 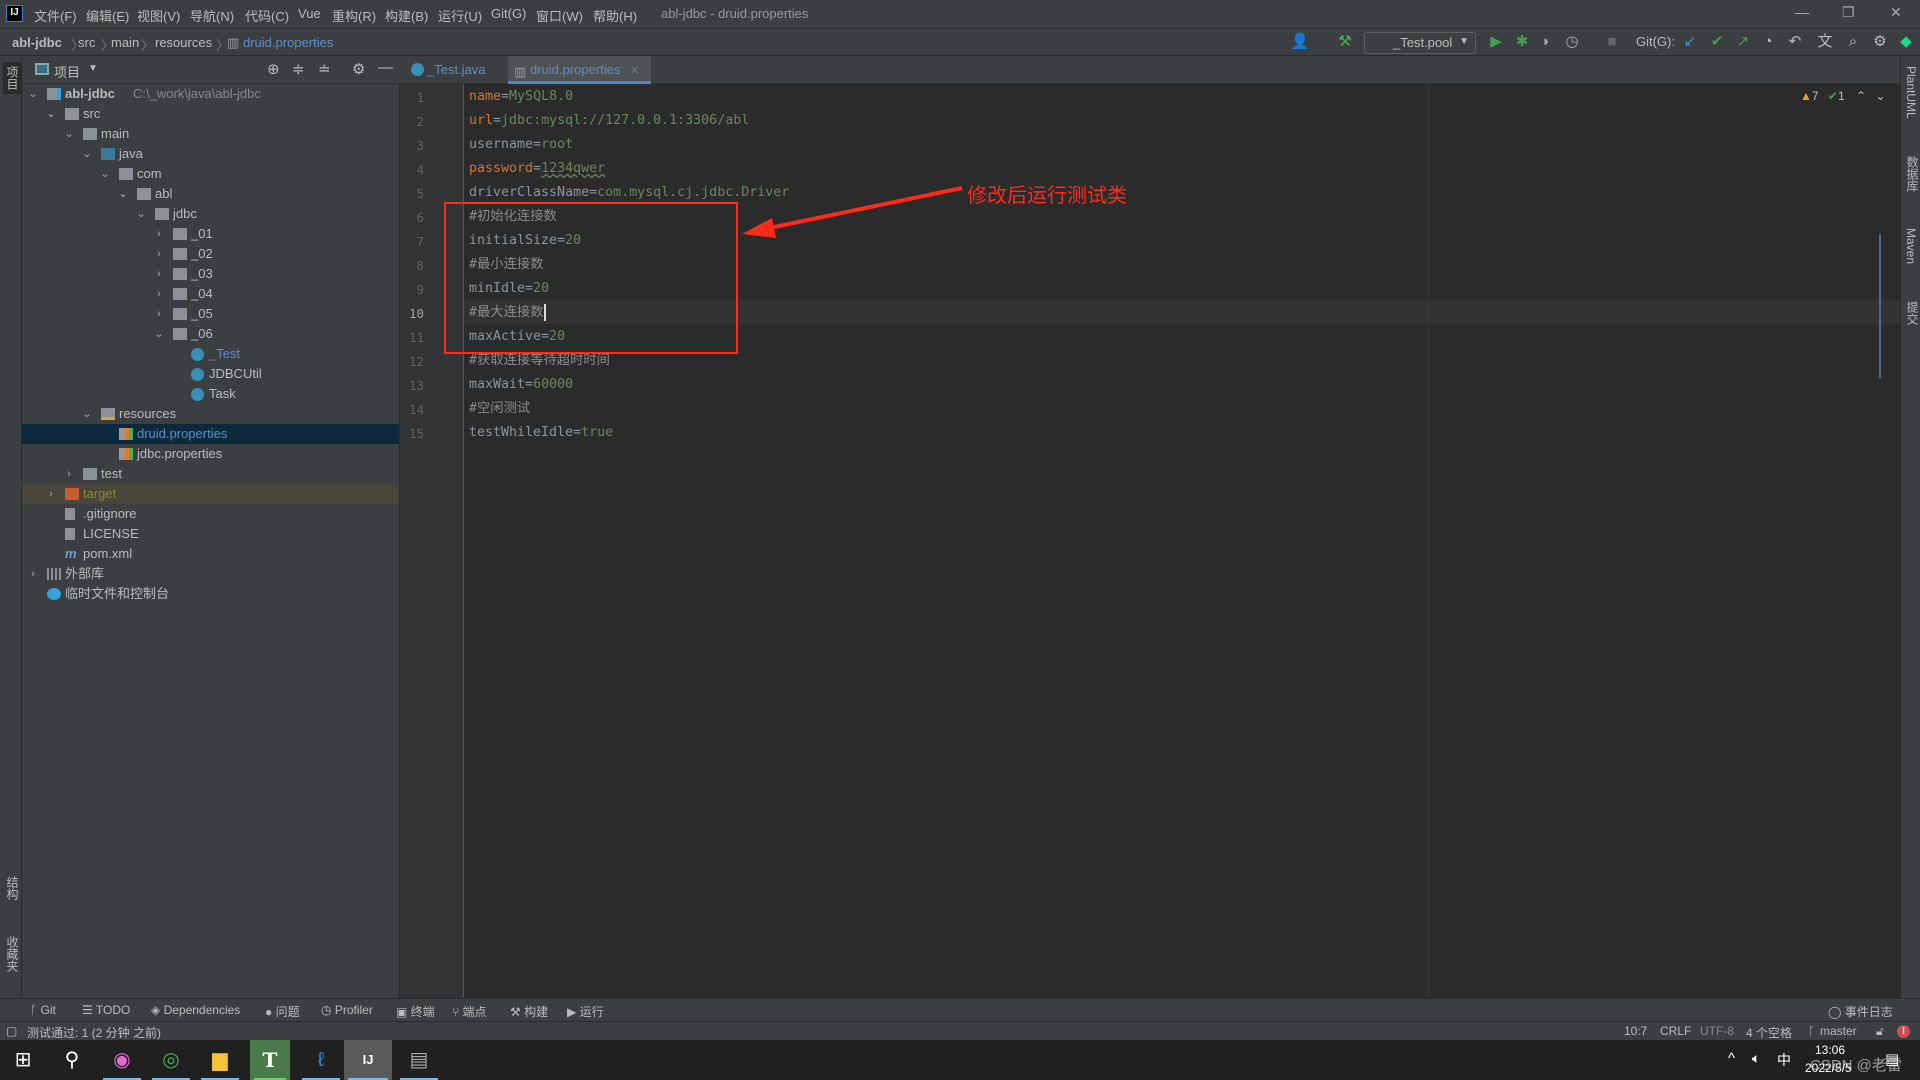 What do you see at coordinates (210, 174) in the screenshot?
I see `tree-item: ⌄ com` at bounding box center [210, 174].